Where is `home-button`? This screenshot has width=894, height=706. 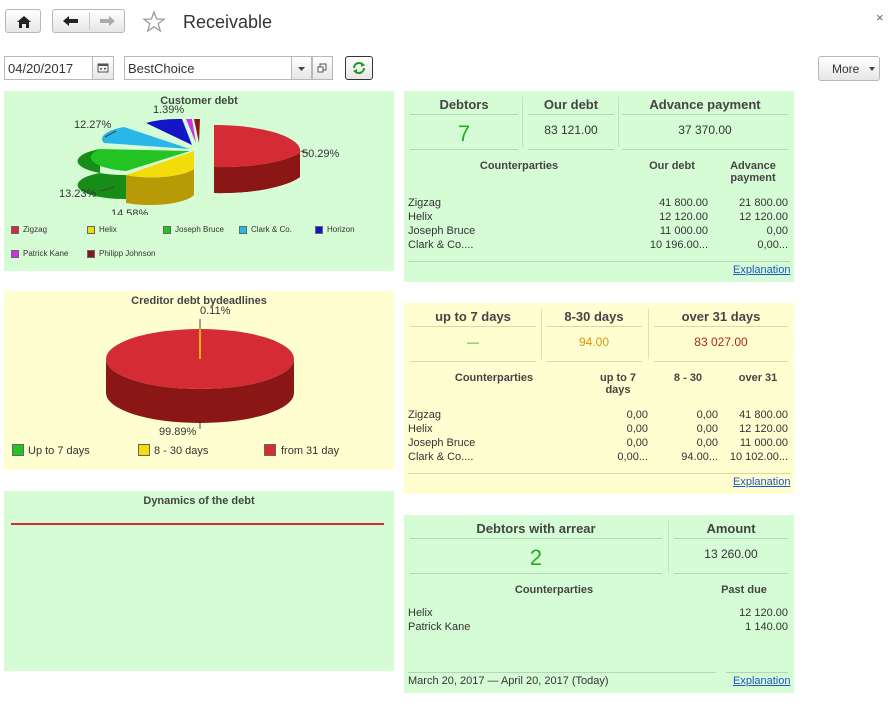 home-button is located at coordinates (23, 21).